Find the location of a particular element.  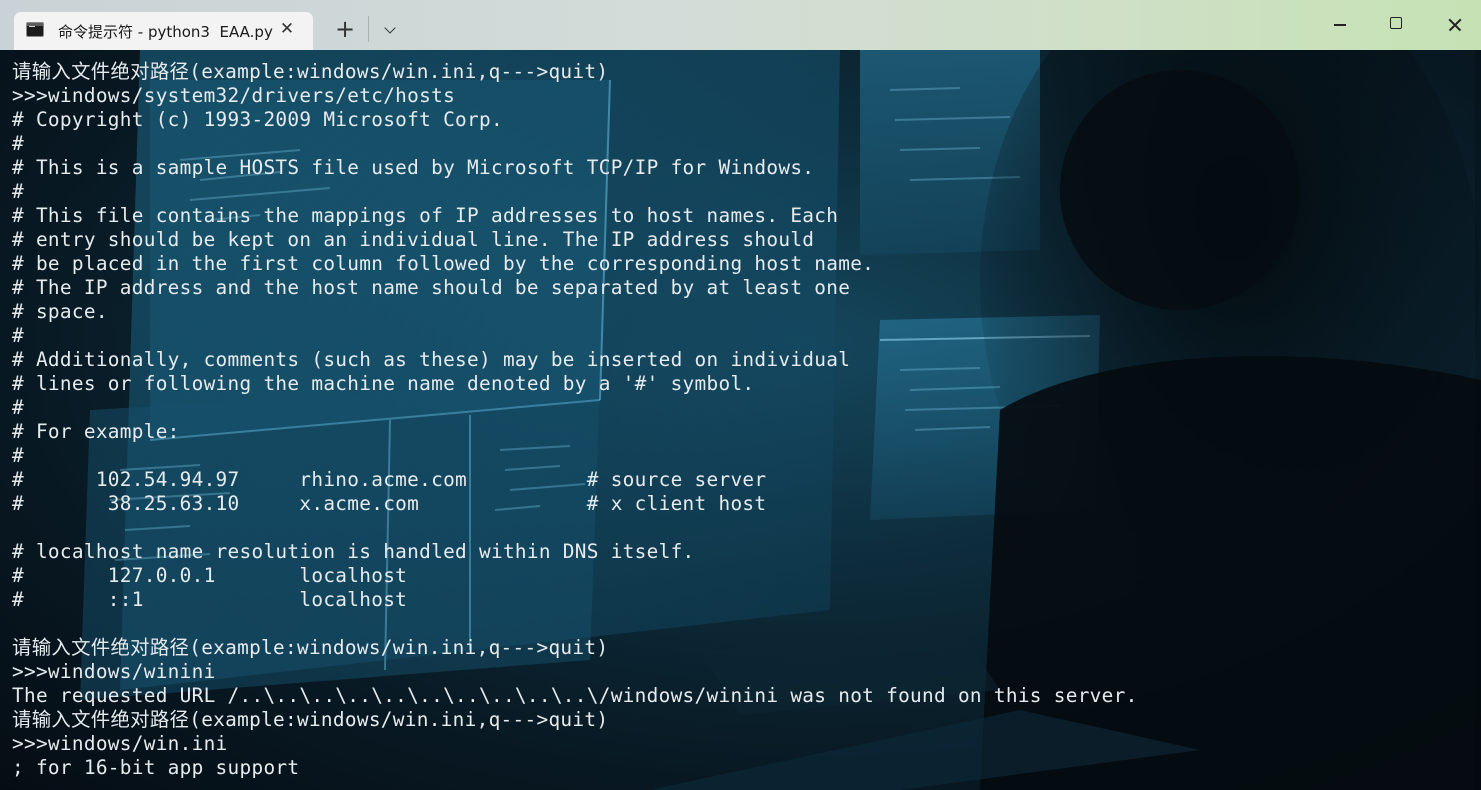

scrollbar is located at coordinates (1478, 420).